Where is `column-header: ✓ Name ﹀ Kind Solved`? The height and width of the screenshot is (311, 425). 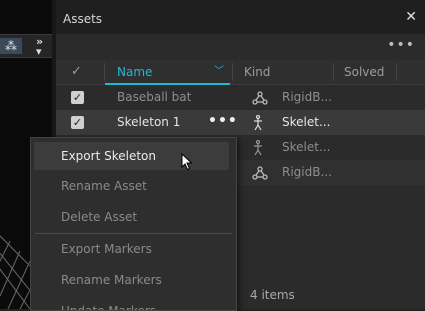 column-header: ✓ Name ﹀ Kind Solved is located at coordinates (240, 72).